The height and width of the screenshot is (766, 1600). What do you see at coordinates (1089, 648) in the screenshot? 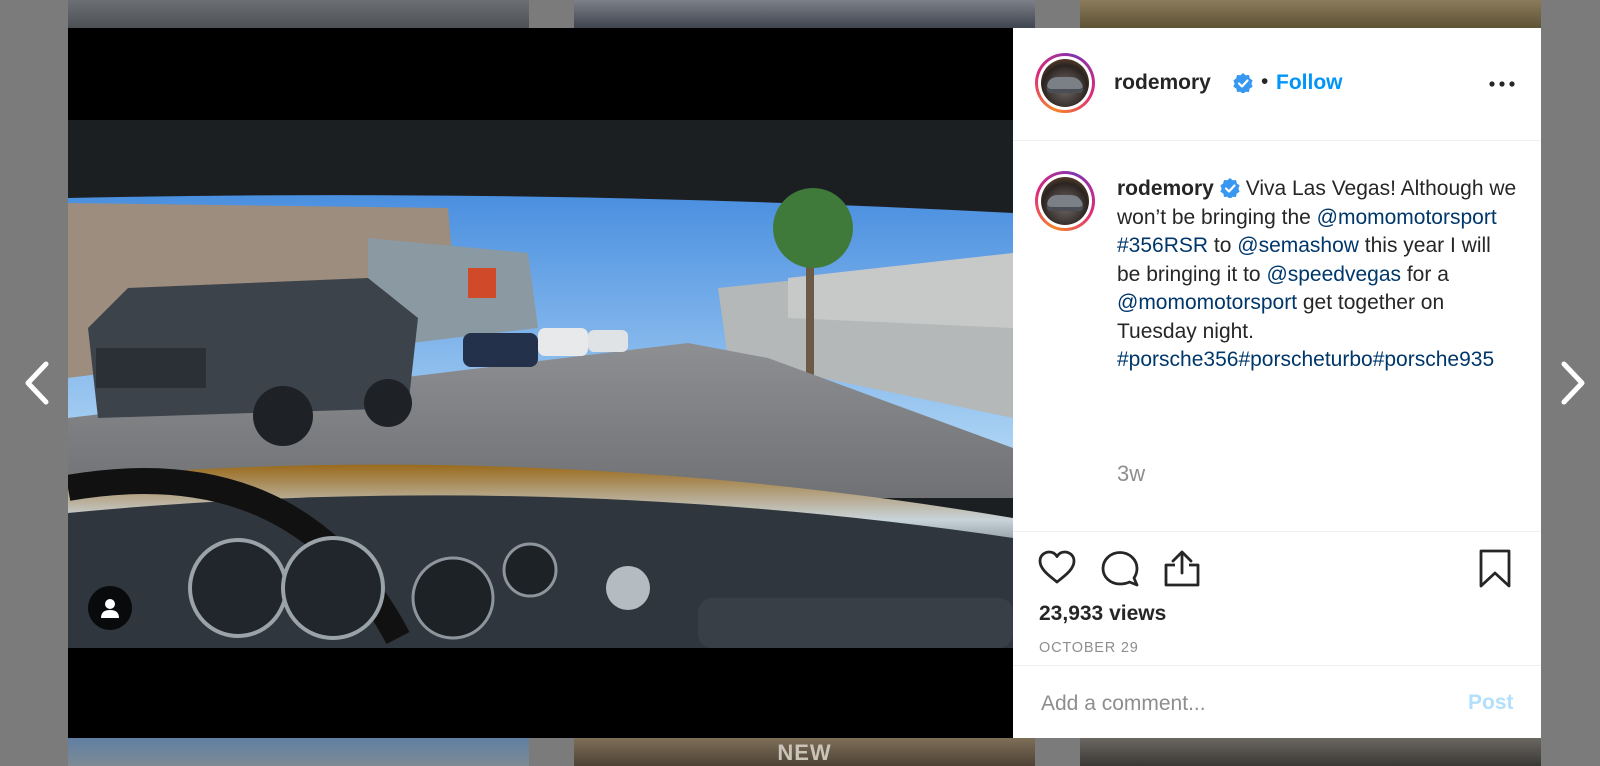
I see `post-date: OCTOBER 29` at bounding box center [1089, 648].